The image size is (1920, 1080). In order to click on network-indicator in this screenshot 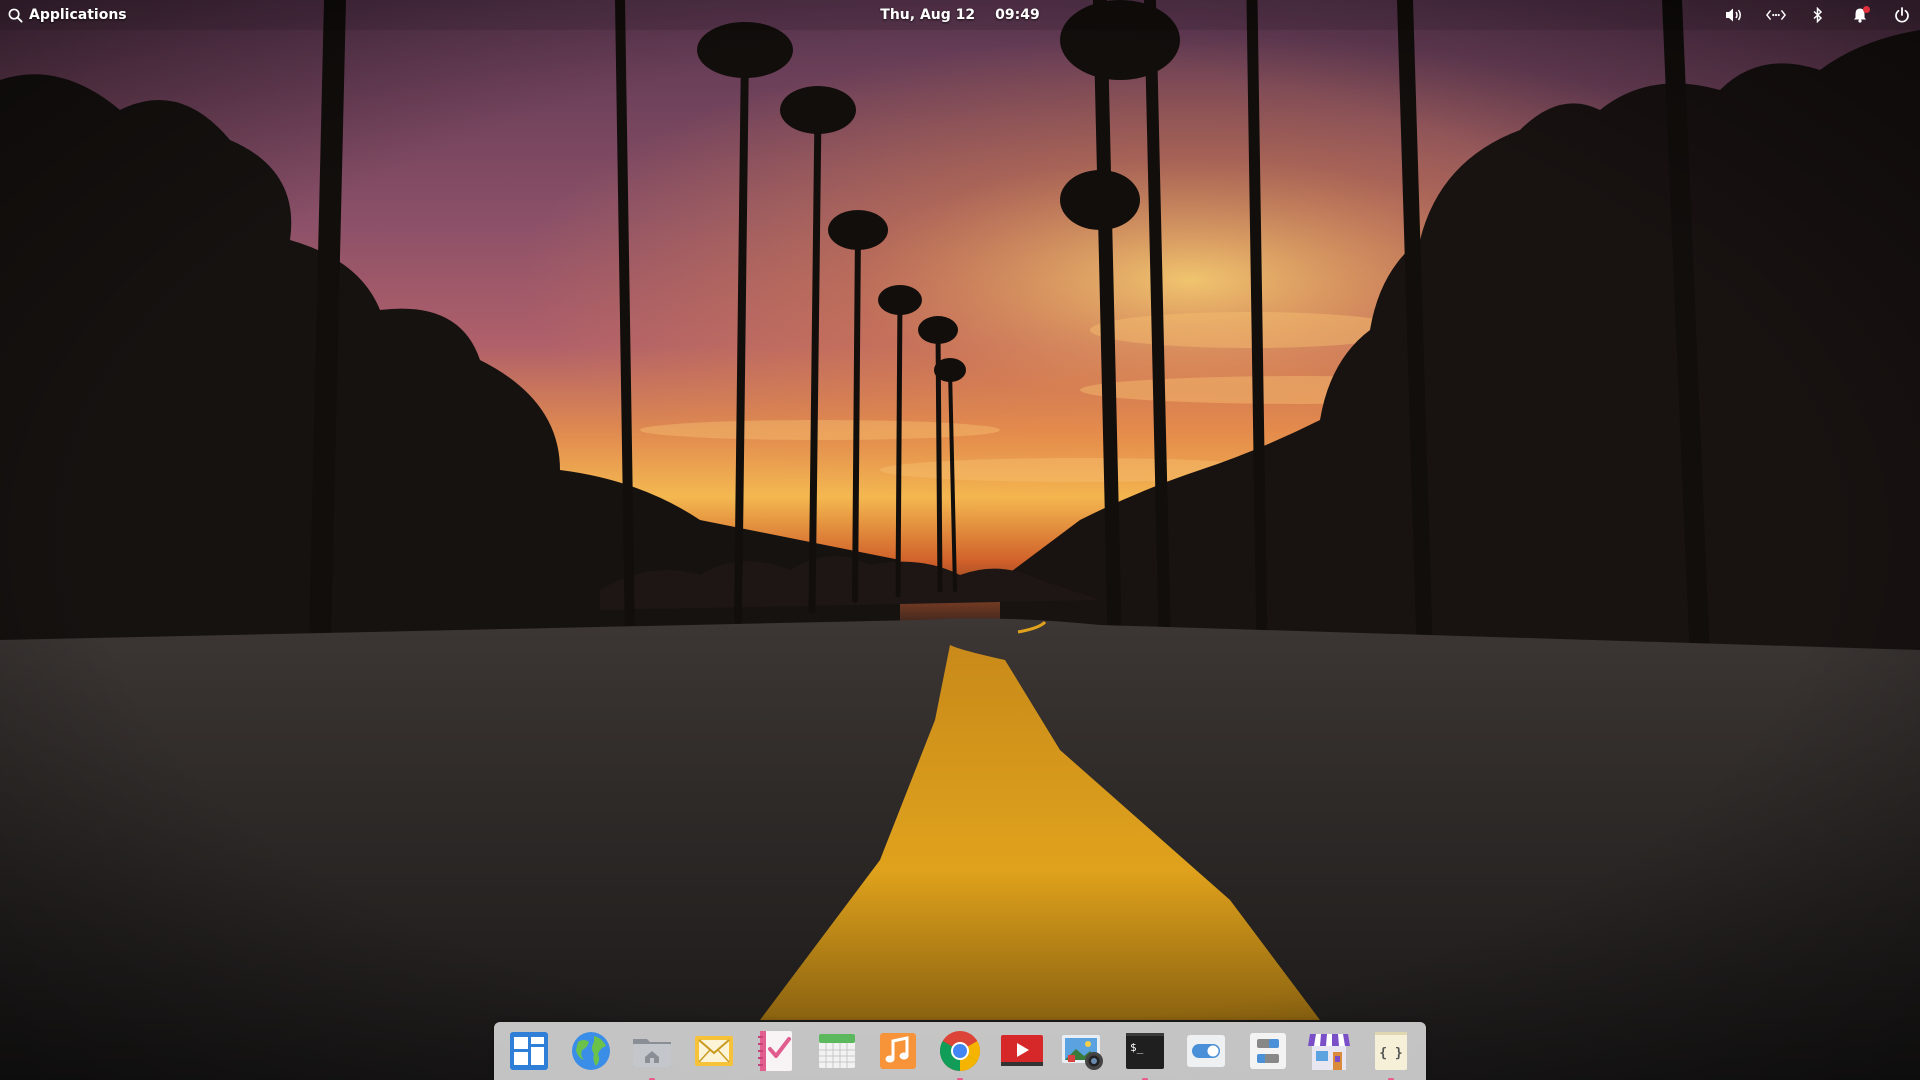, I will do `click(1776, 15)`.